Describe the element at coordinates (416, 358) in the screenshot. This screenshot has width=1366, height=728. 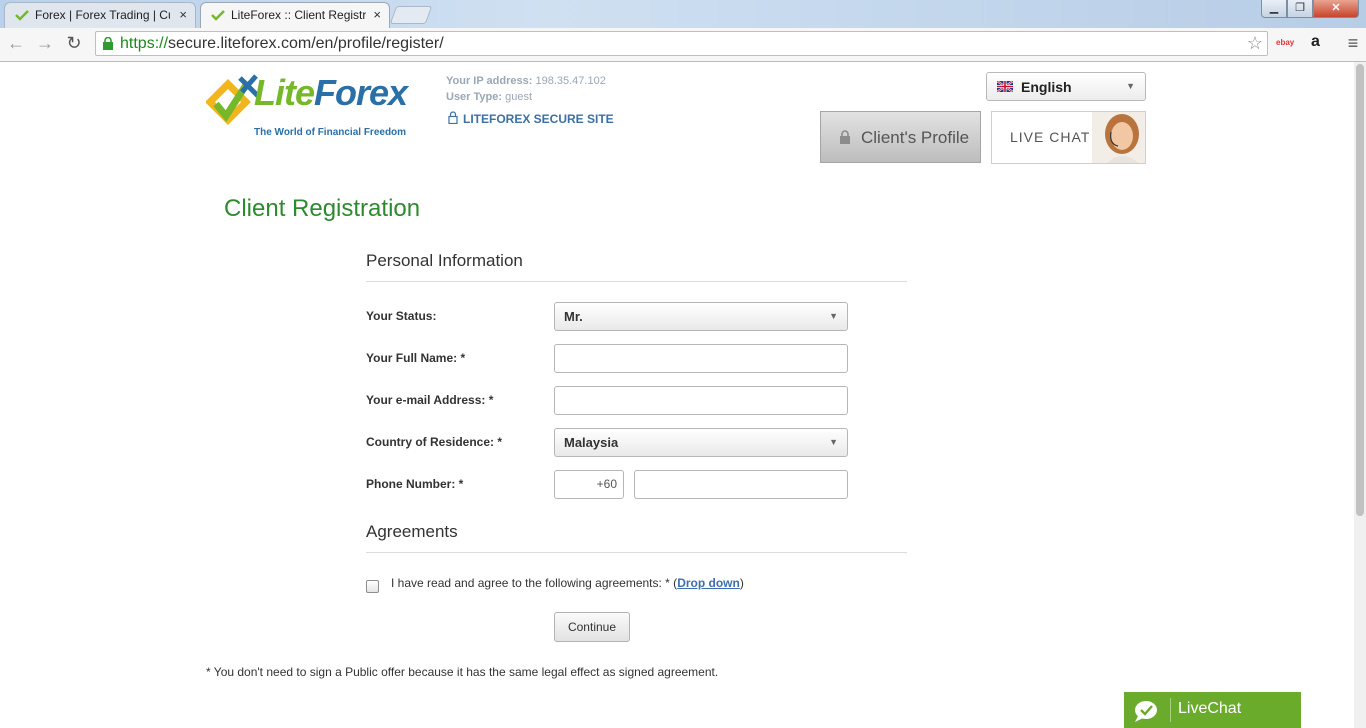
I see `full-name-label: Your Full Name: *` at that location.